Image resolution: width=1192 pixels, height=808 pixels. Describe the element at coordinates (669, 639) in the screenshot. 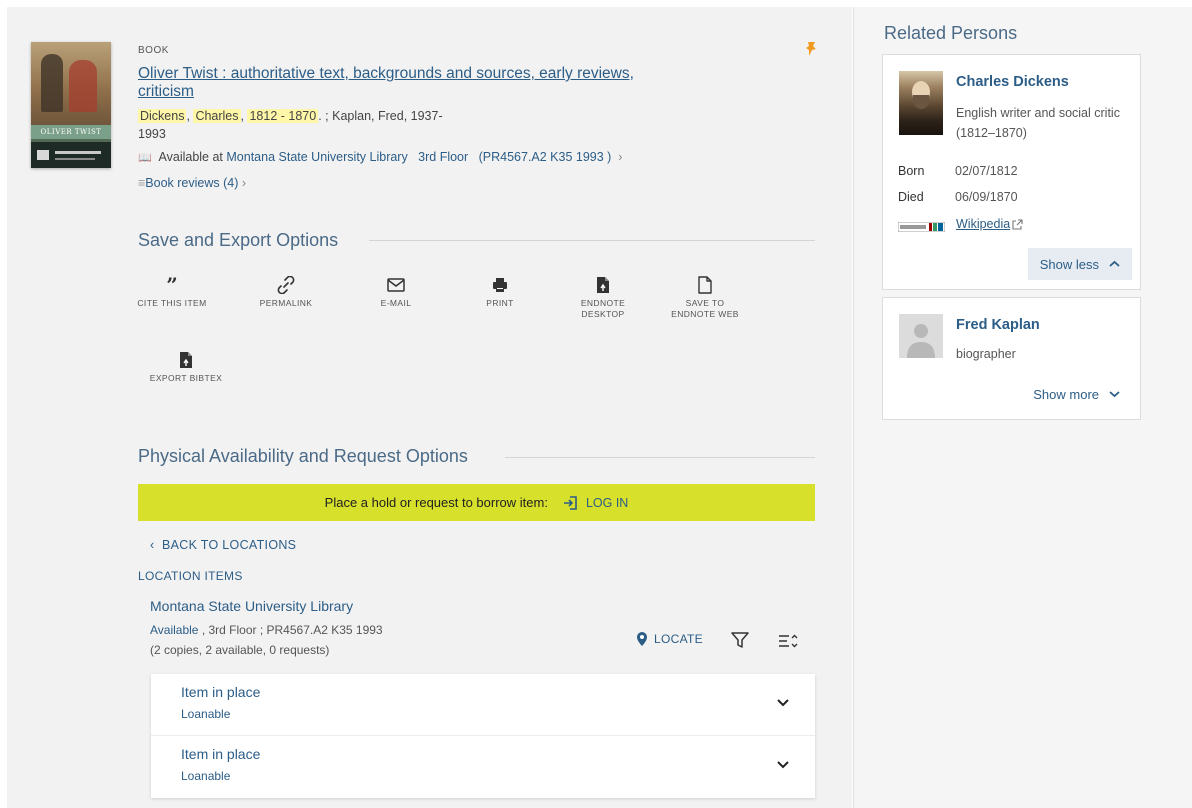

I see `locate-button: LOCATE` at that location.